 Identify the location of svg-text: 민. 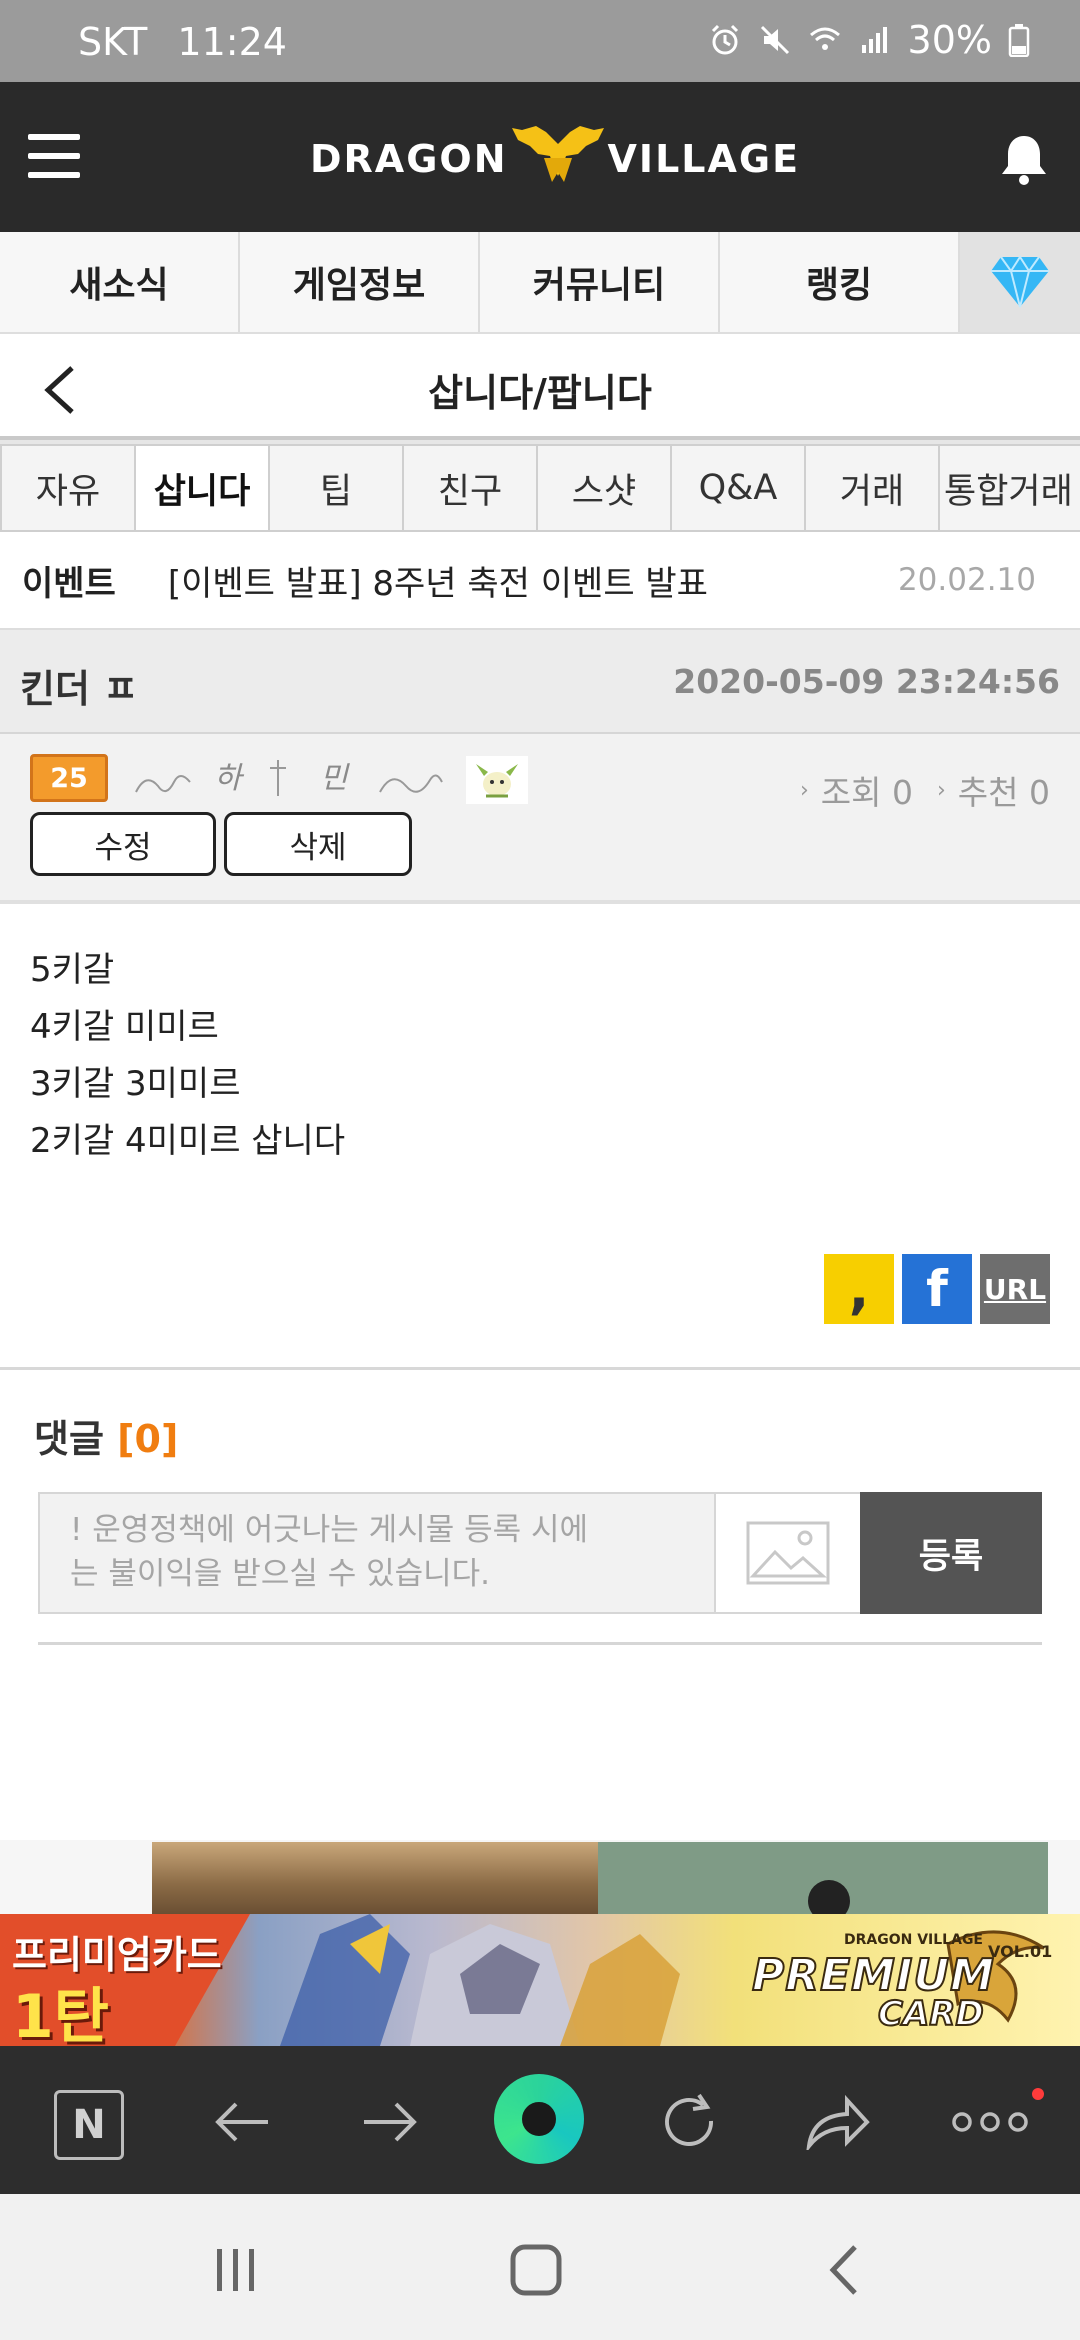
(335, 778).